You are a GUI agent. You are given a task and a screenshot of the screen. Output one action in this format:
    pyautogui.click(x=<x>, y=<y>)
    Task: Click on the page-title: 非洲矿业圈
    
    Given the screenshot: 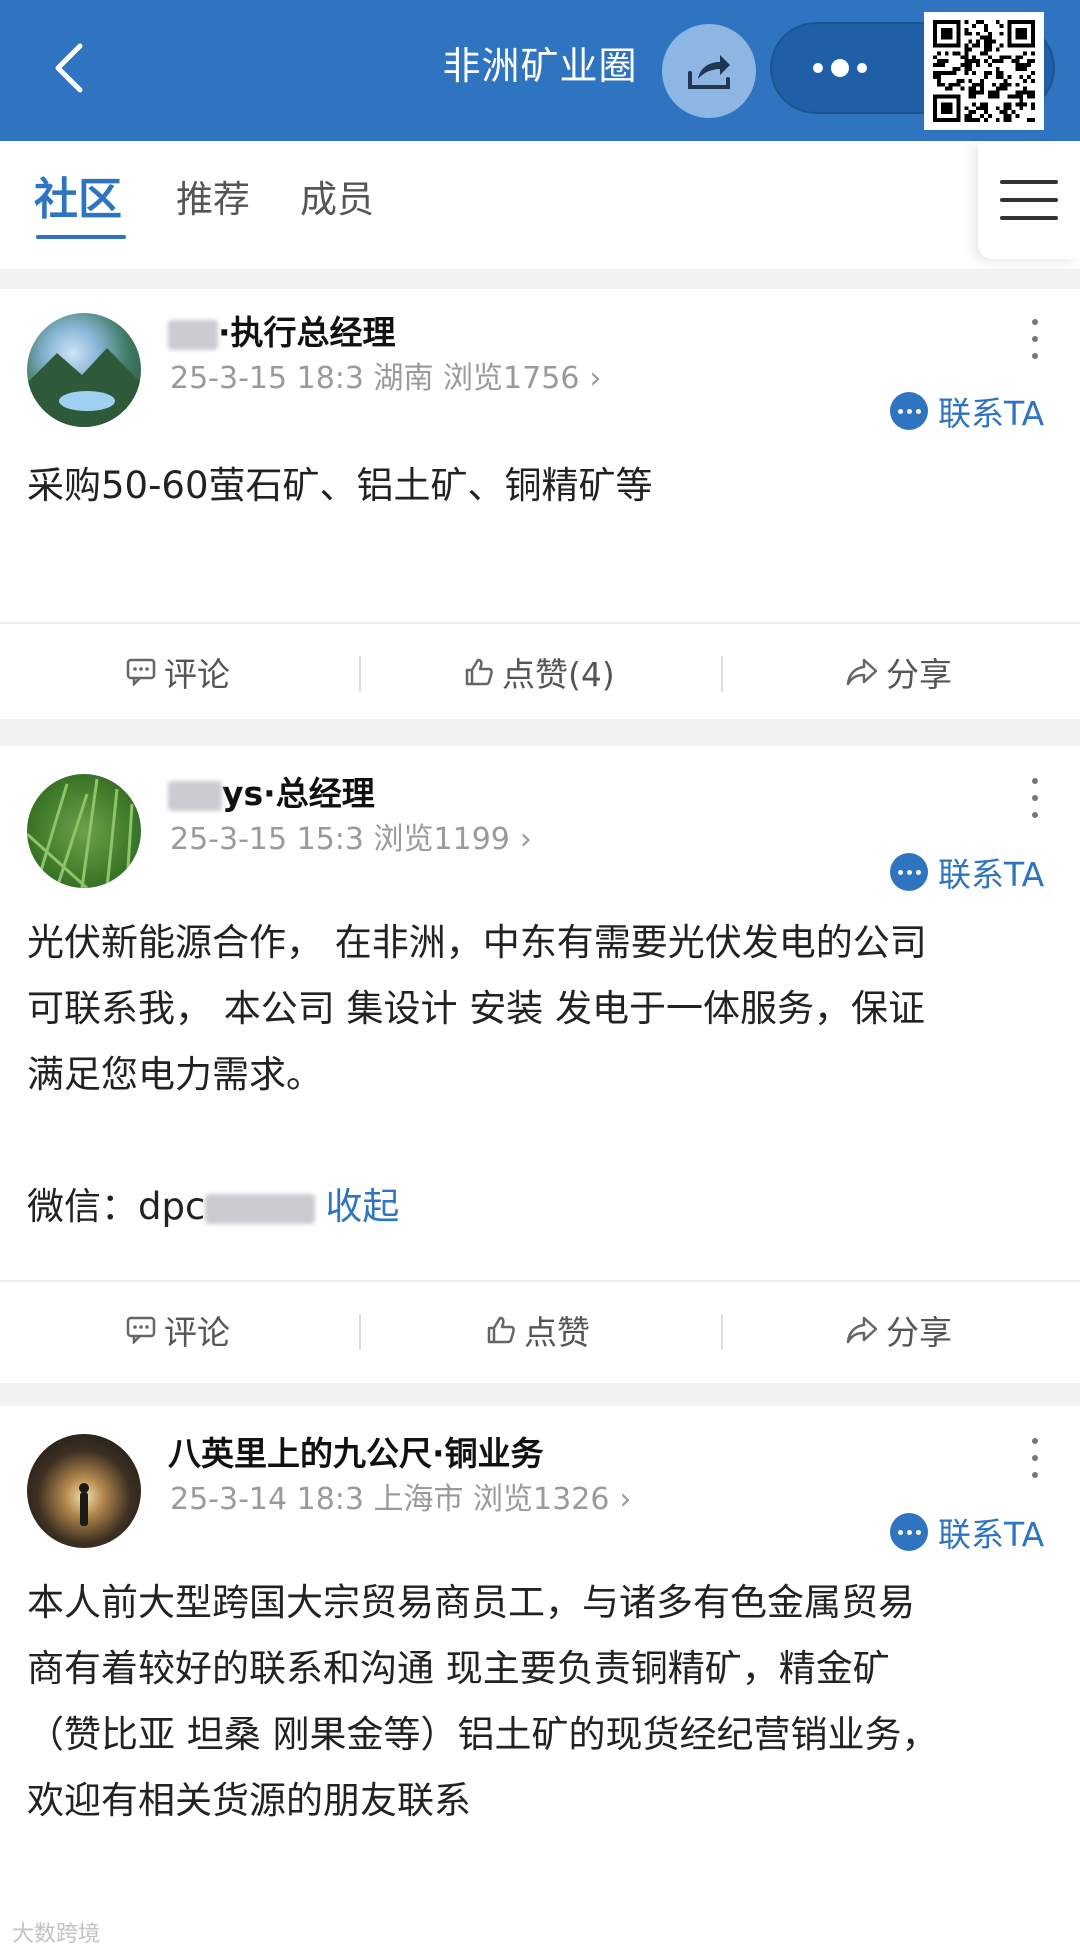 What is the action you would take?
    pyautogui.click(x=540, y=66)
    